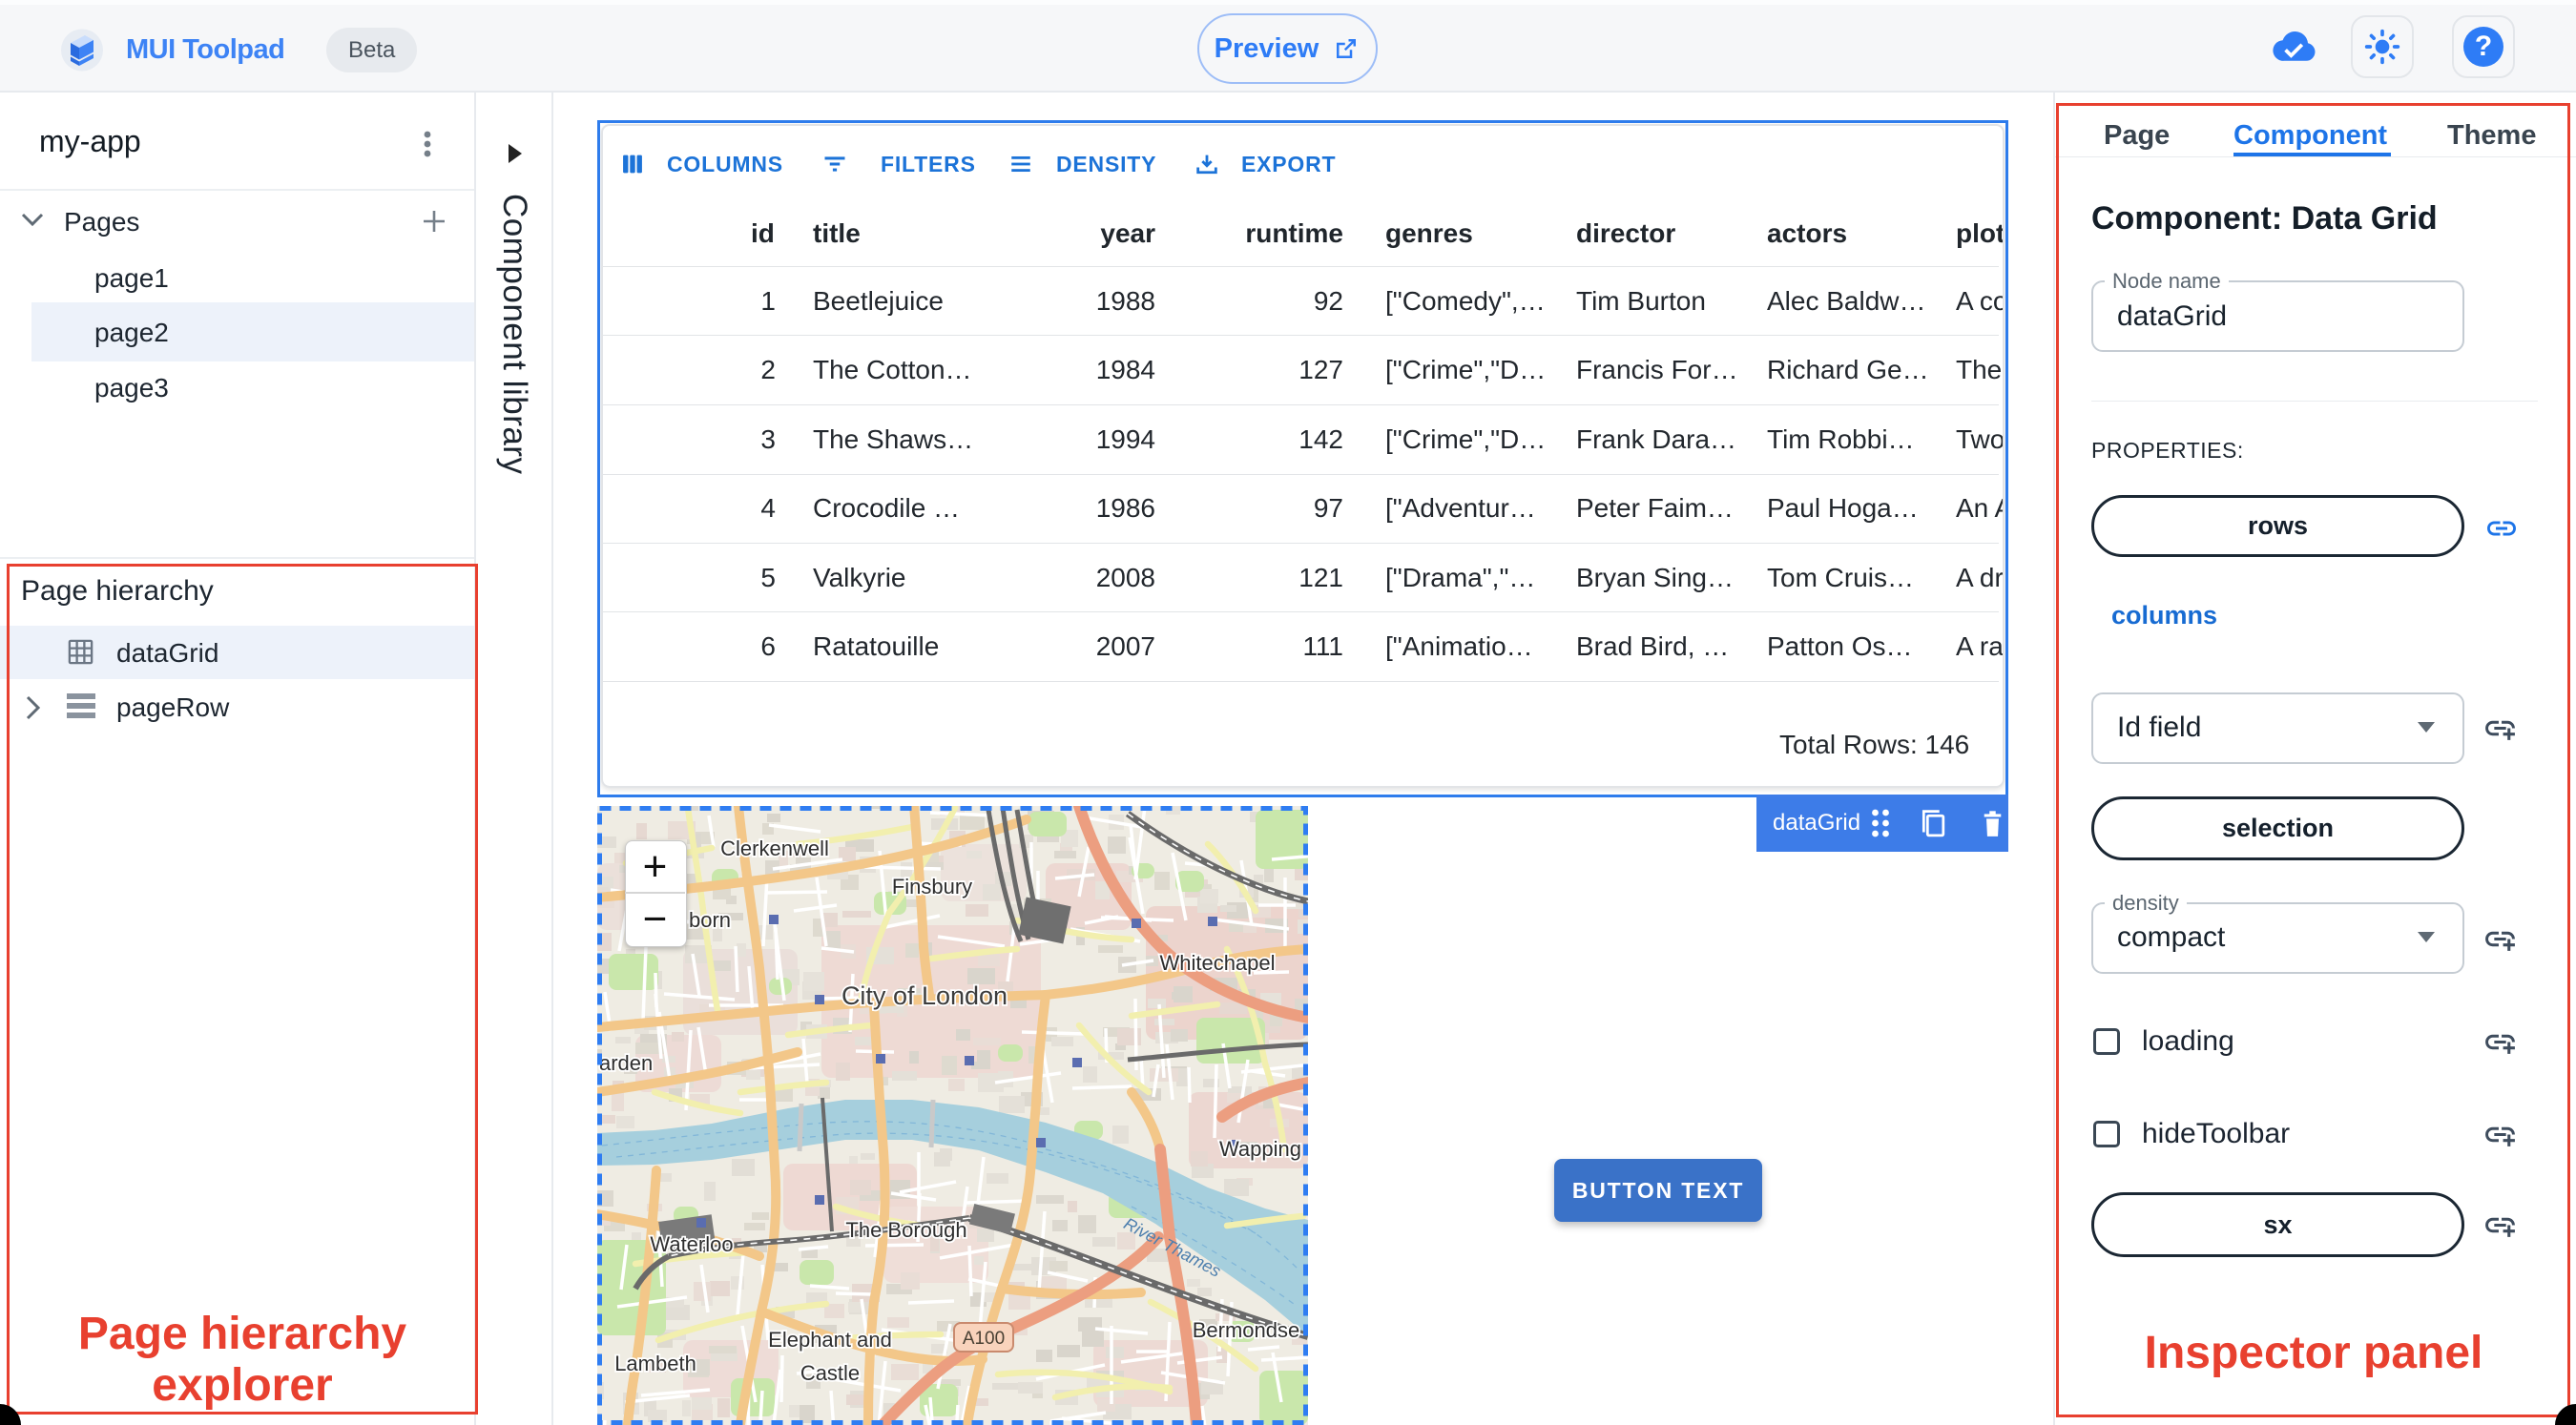 This screenshot has width=2576, height=1425. Describe the element at coordinates (1217, 963) in the screenshot. I see `svg-text: Whitechapel` at that location.